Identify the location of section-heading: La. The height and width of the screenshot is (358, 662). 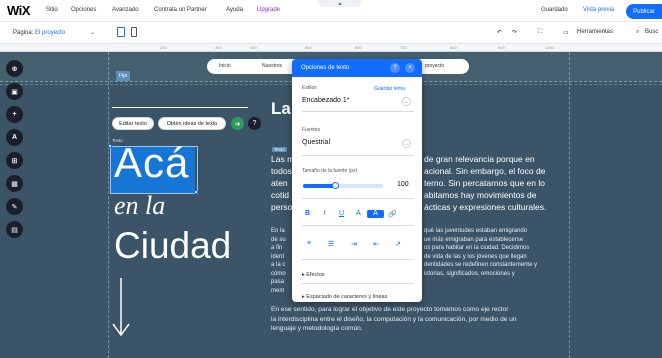
(281, 109).